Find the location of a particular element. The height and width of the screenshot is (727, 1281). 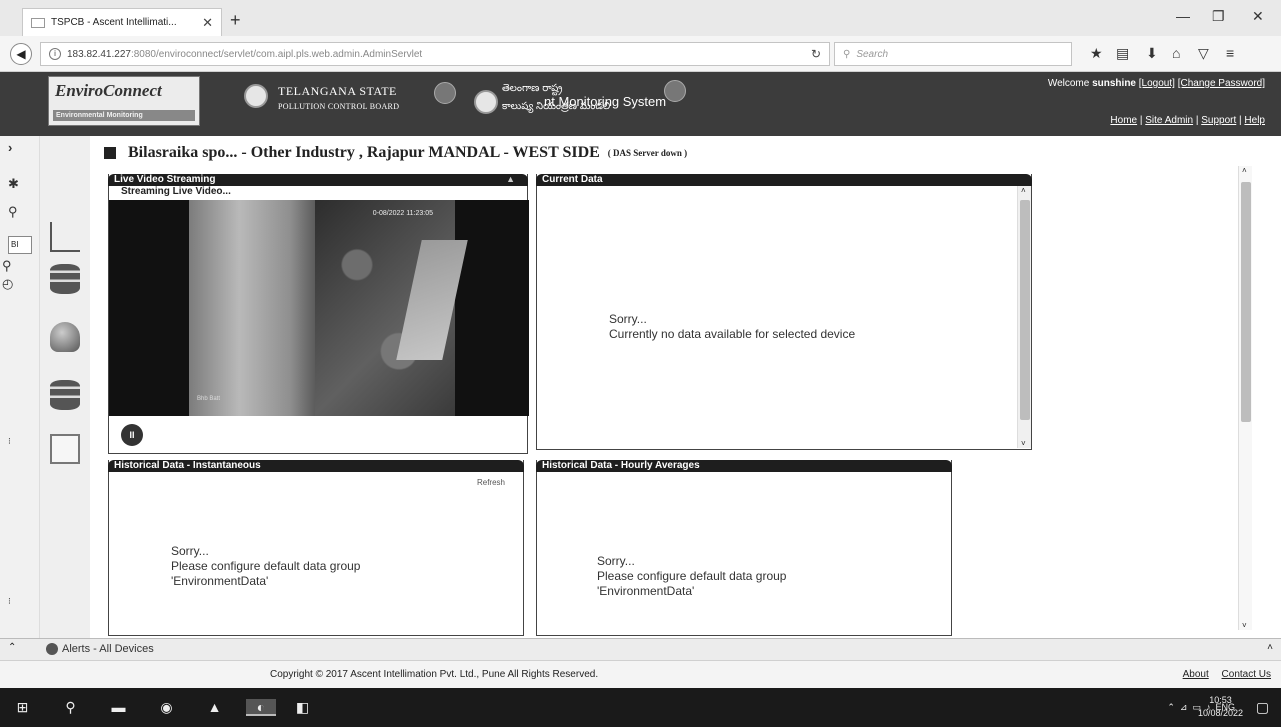

government-seal-icon is located at coordinates (256, 96).